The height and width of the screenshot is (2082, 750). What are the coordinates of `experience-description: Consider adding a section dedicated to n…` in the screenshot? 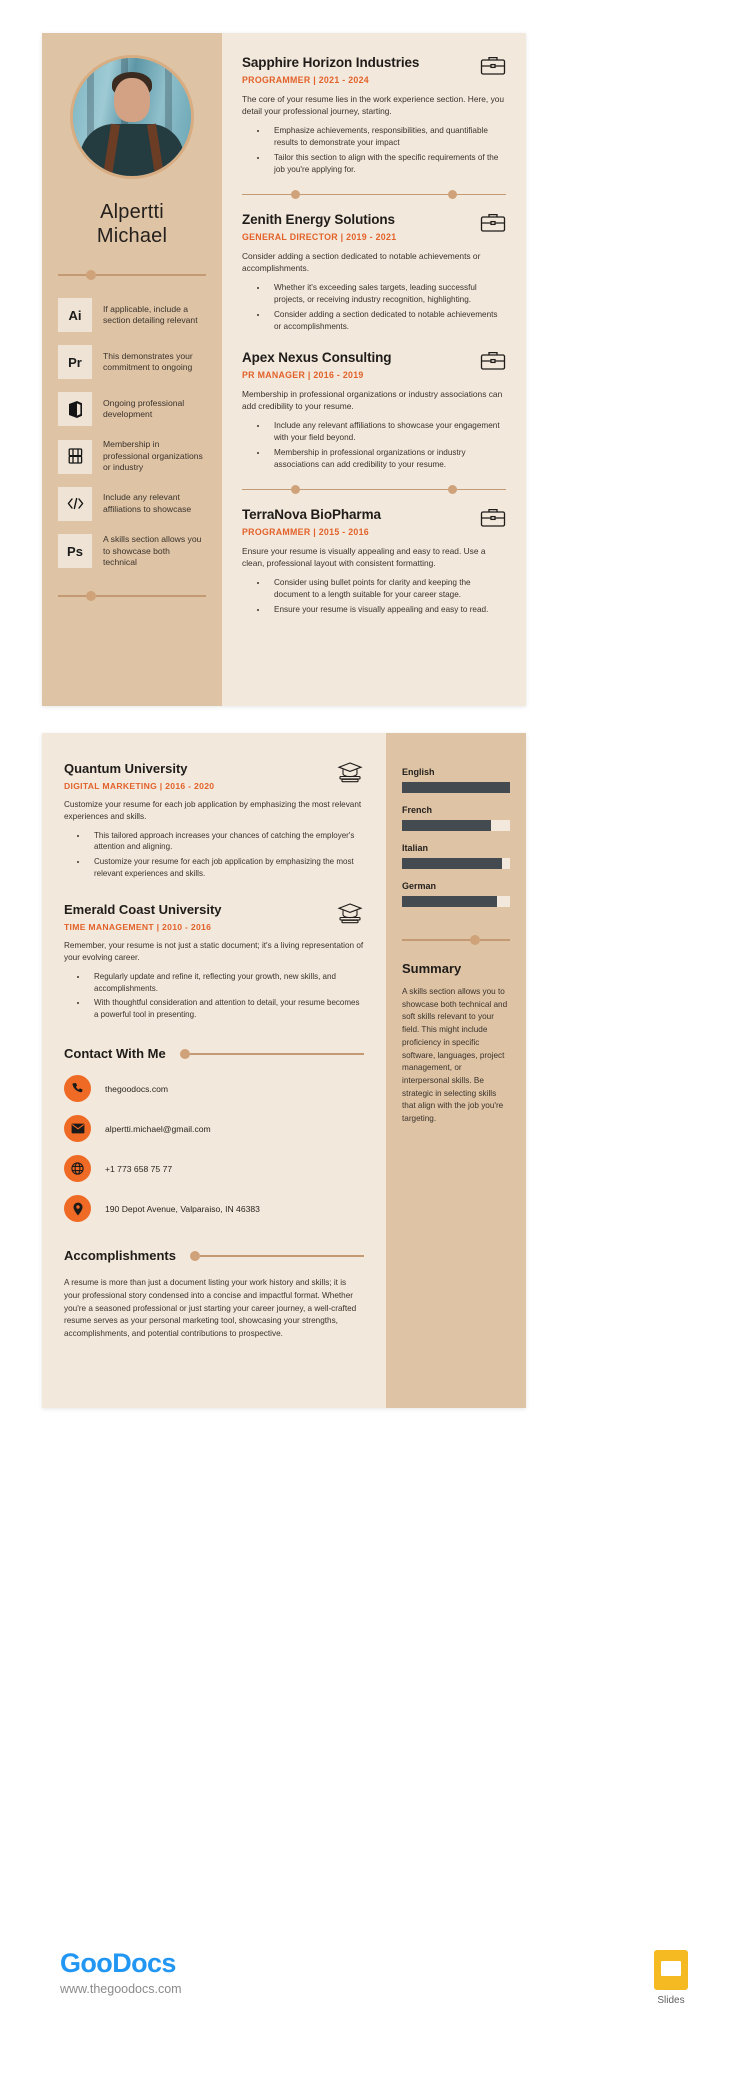 It's located at (361, 262).